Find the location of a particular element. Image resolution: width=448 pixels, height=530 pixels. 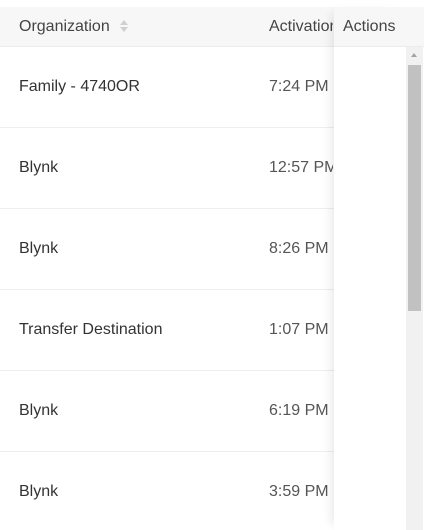

vertical-scrollbar is located at coordinates (414, 288).